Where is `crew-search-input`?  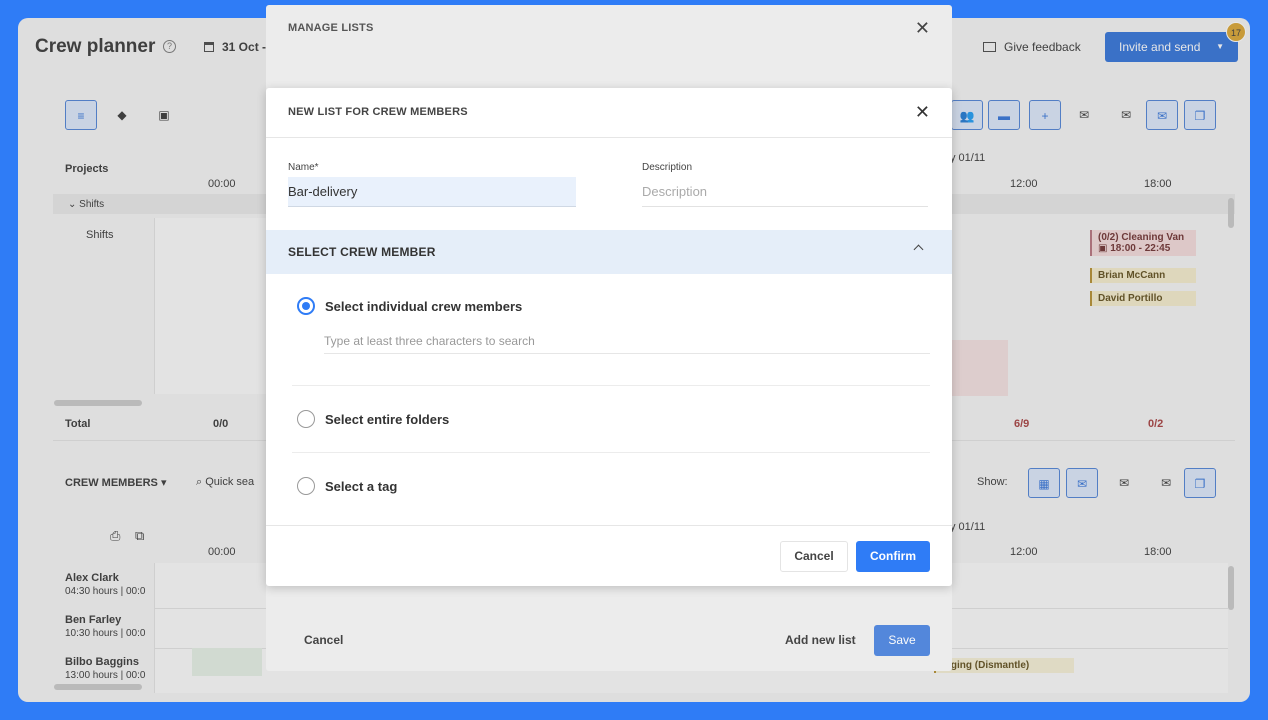
crew-search-input is located at coordinates (627, 341).